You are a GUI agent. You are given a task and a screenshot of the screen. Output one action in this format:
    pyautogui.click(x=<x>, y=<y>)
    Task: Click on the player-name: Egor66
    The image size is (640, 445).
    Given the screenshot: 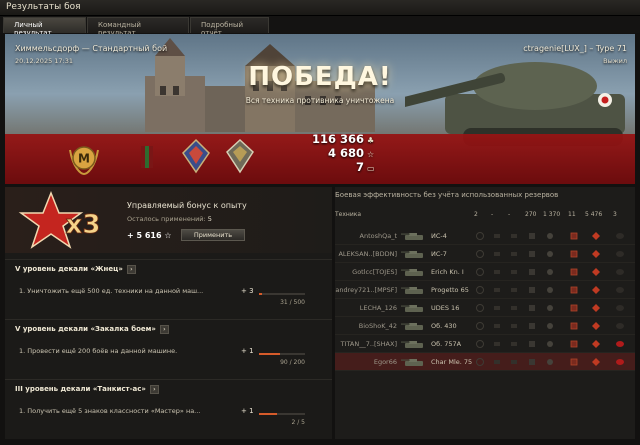 What is the action you would take?
    pyautogui.click(x=385, y=362)
    